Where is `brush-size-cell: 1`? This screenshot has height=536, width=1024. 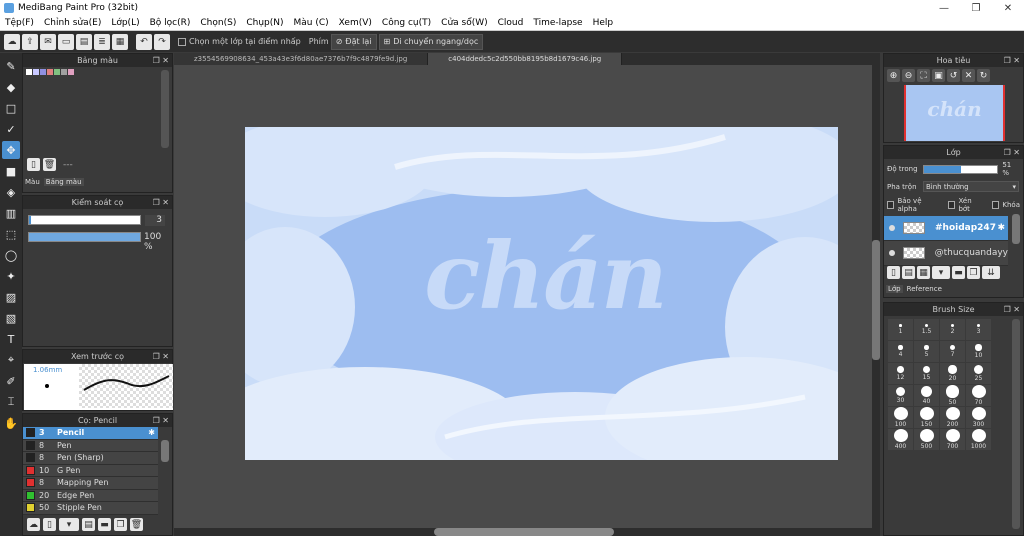 brush-size-cell: 1 is located at coordinates (900, 329).